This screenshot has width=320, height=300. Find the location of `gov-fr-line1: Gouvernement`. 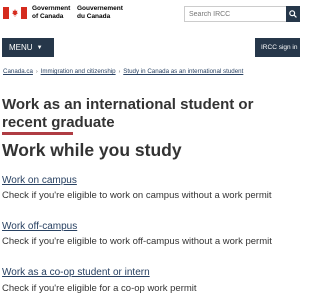

gov-fr-line1: Gouvernement is located at coordinates (100, 8).